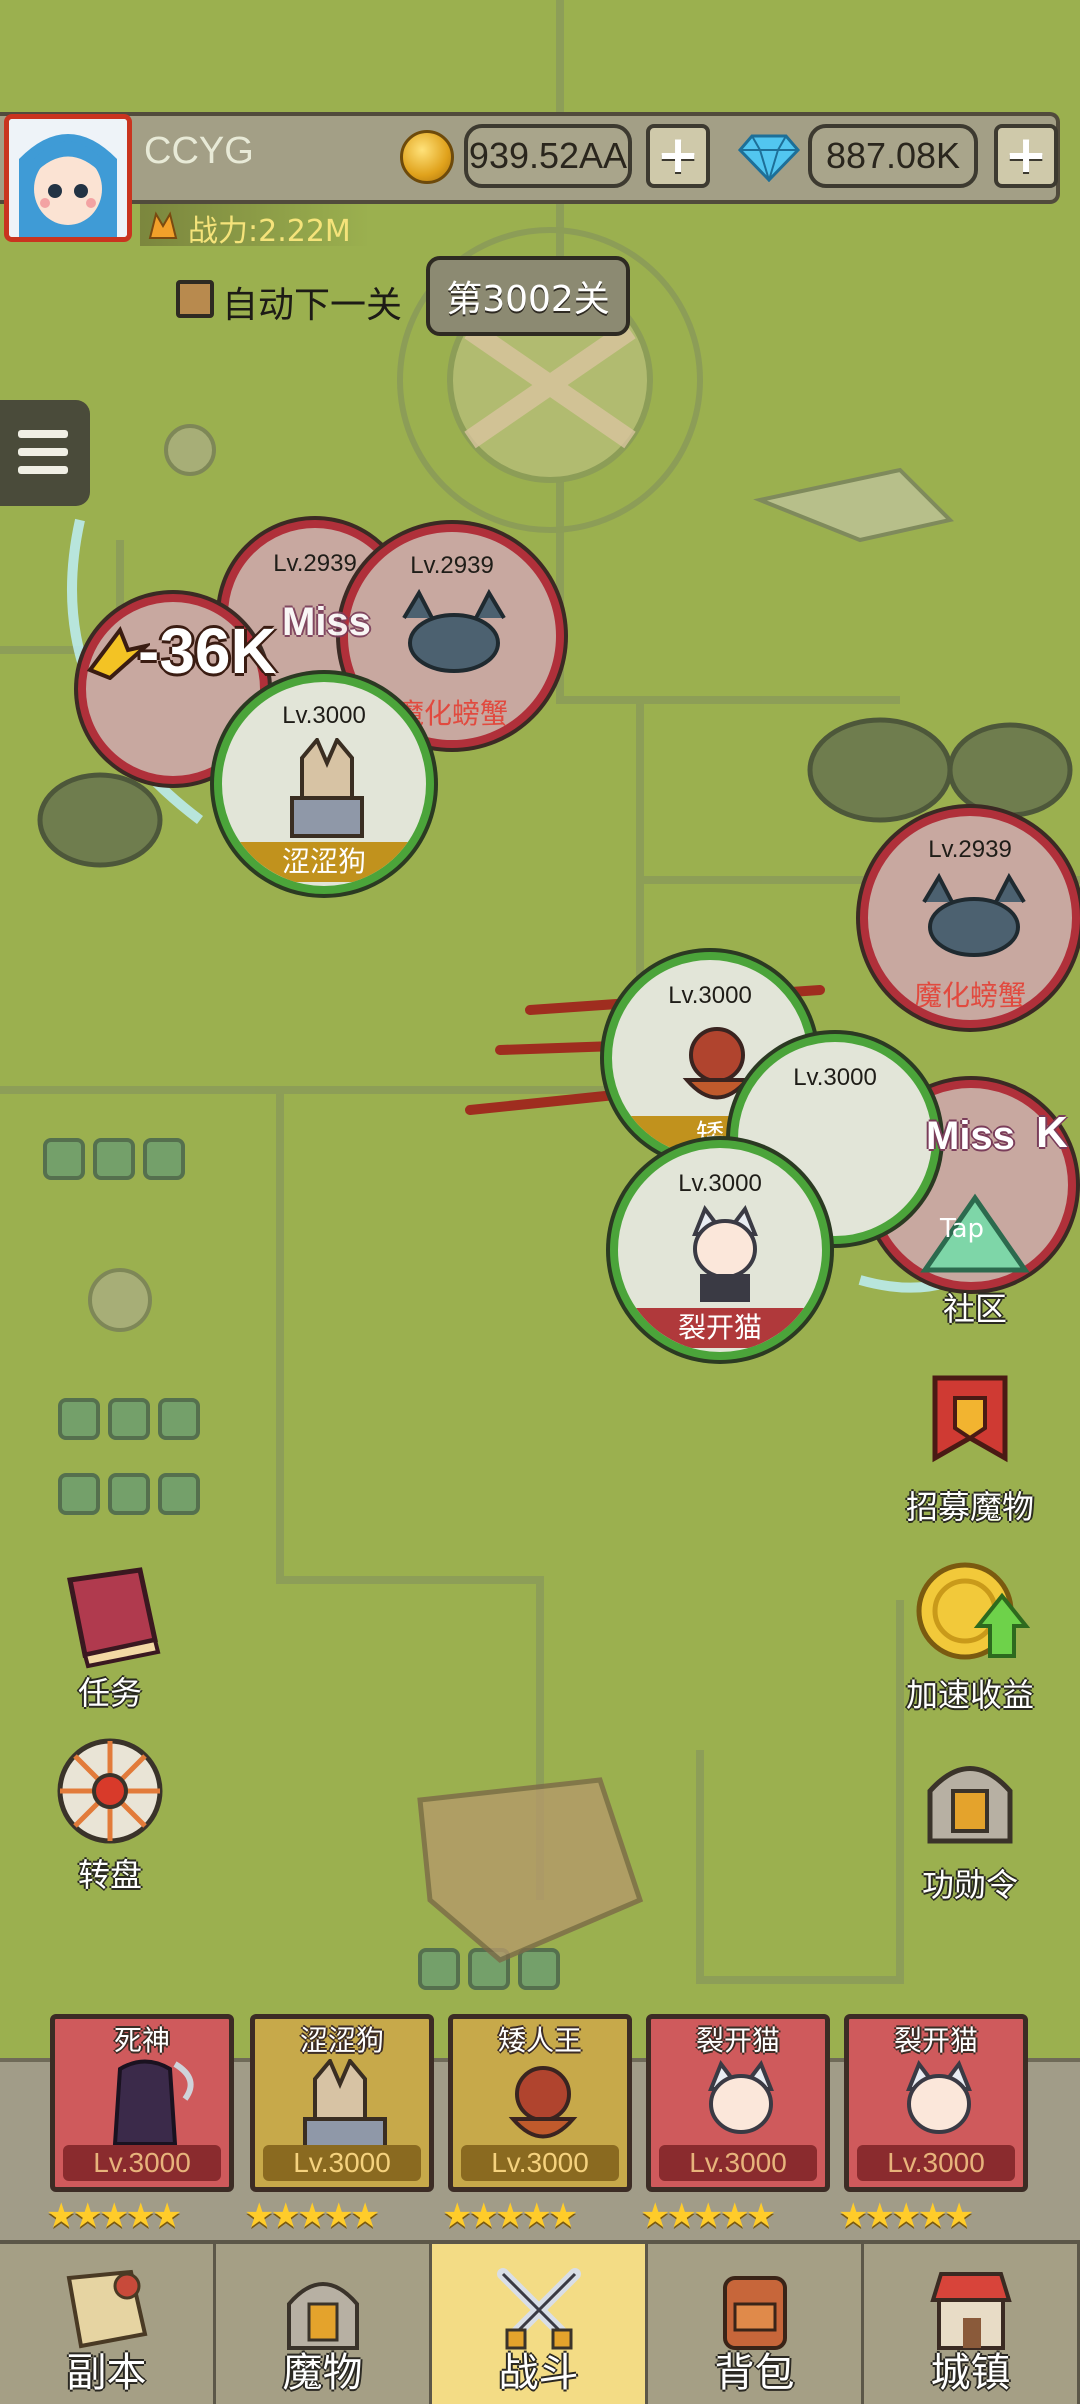 Image resolution: width=1080 pixels, height=2404 pixels. Describe the element at coordinates (109, 1875) in the screenshot. I see `wheel-label: 转盘` at that location.